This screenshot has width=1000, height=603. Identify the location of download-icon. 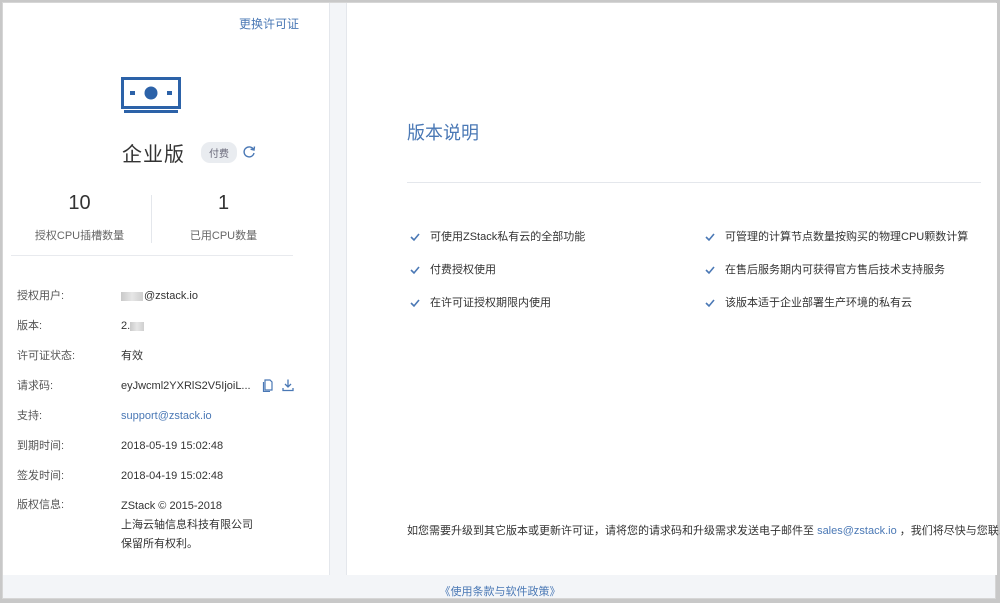
(288, 385).